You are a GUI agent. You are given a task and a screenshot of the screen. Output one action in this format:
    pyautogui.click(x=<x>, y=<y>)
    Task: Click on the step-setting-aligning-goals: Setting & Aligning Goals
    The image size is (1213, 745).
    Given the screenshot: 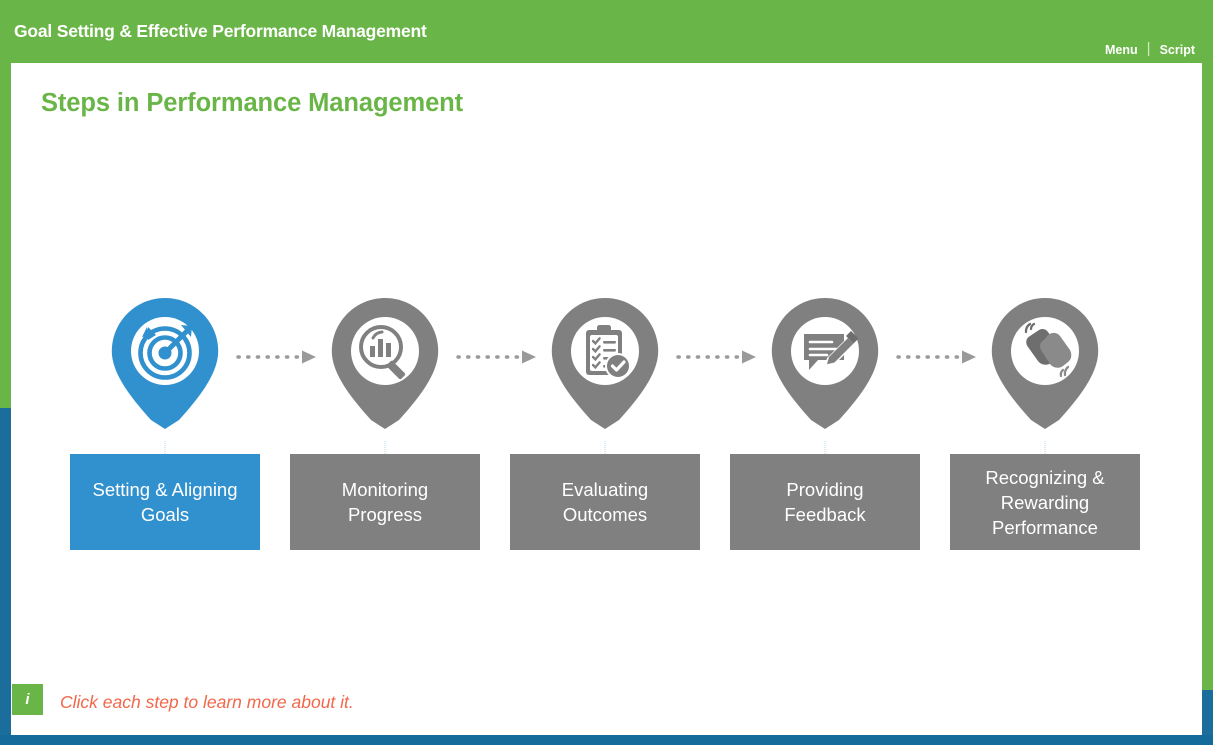 What is the action you would take?
    pyautogui.click(x=165, y=426)
    